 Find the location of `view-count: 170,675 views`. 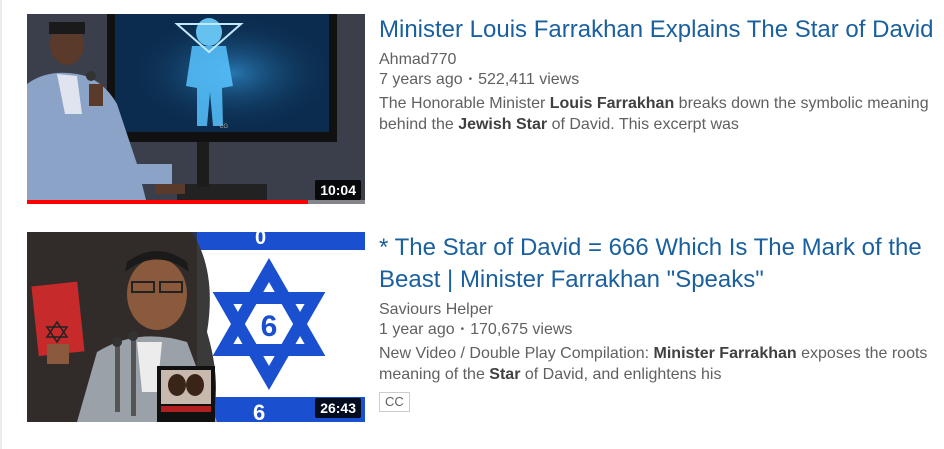

view-count: 170,675 views is located at coordinates (521, 329).